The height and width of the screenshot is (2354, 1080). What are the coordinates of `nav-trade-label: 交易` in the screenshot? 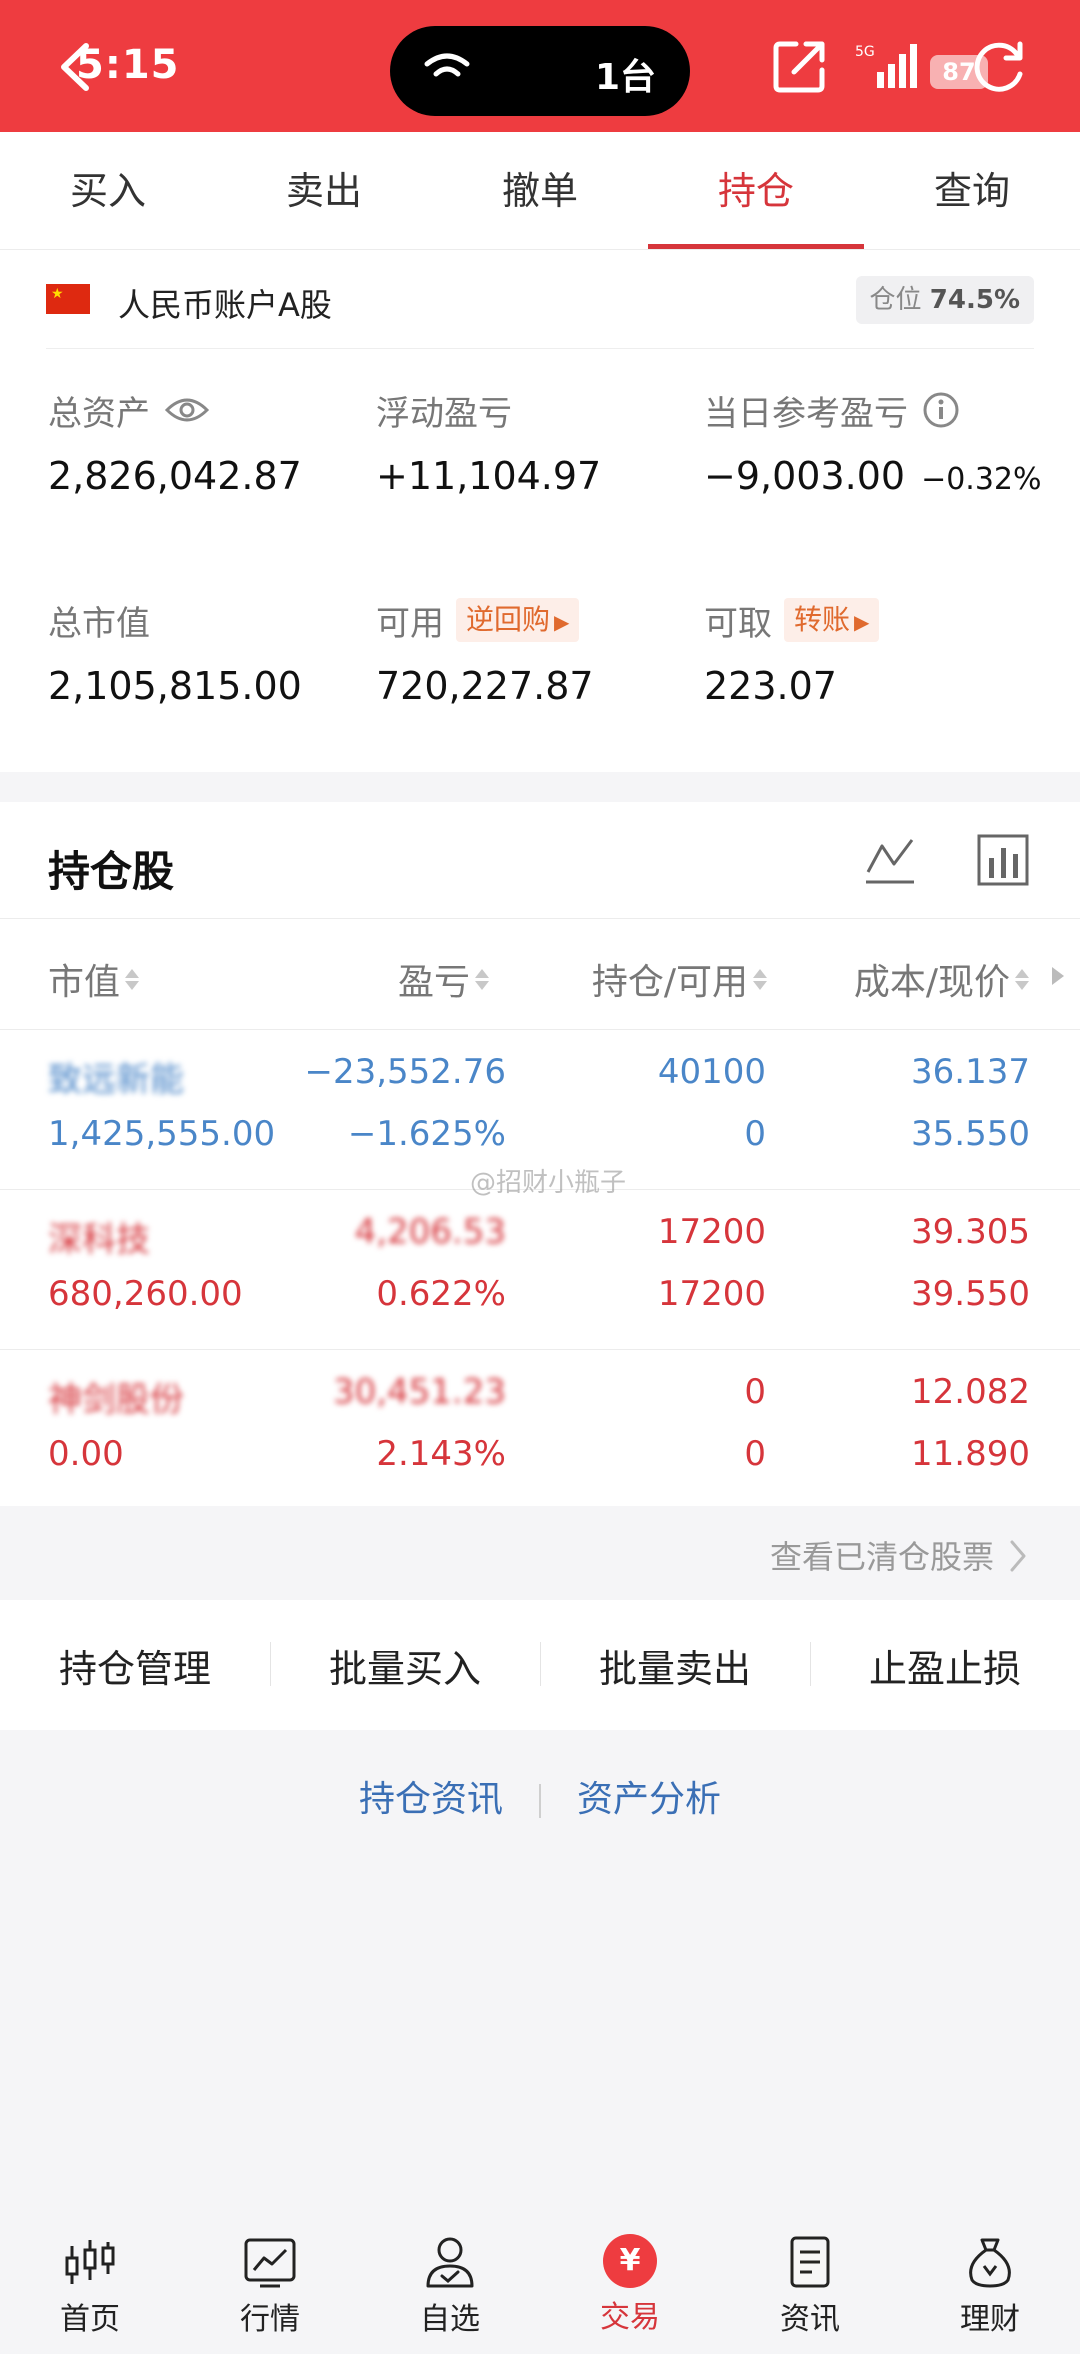 It's located at (630, 2317).